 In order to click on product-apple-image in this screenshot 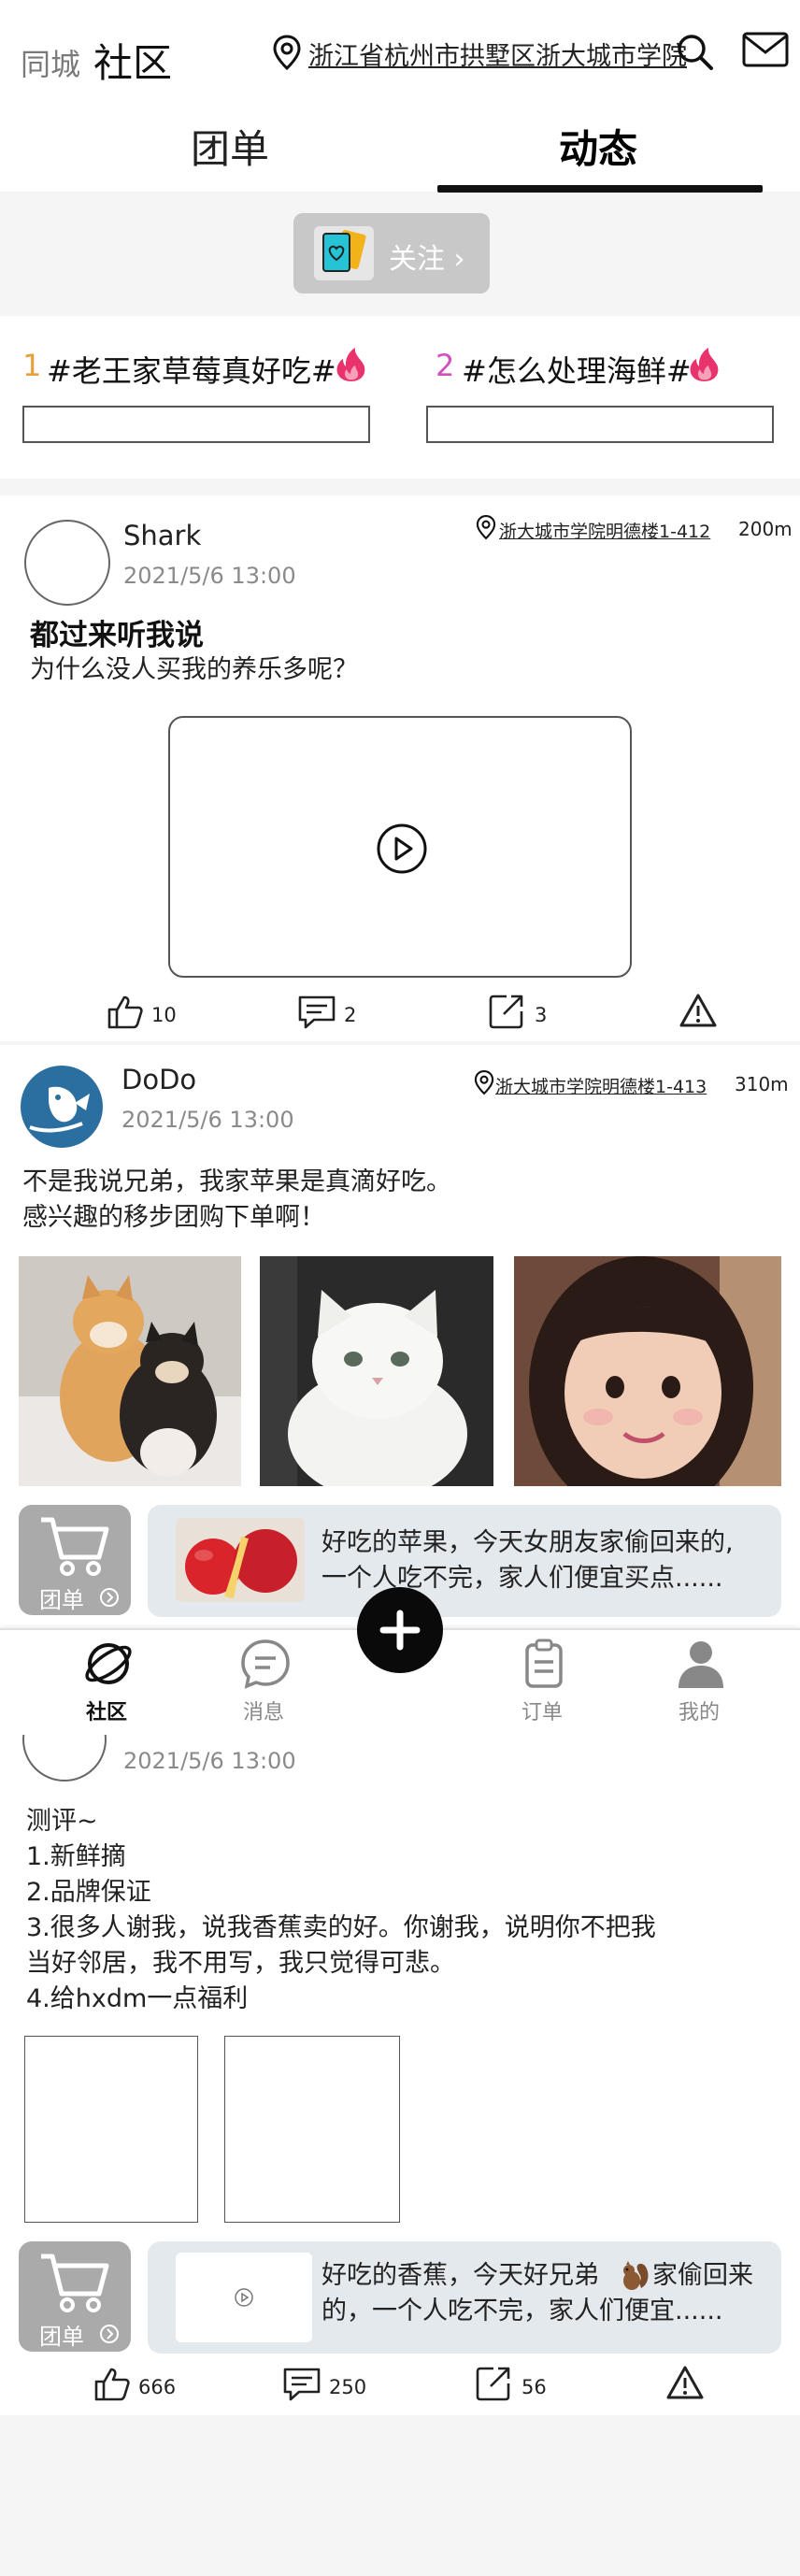, I will do `click(241, 1560)`.